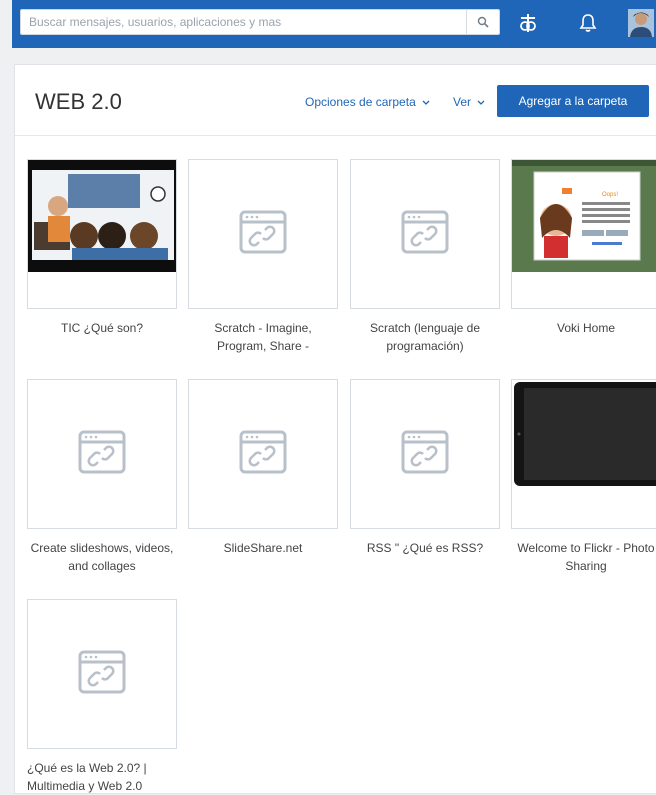  Describe the element at coordinates (583, 557) in the screenshot. I see `item-title: Welcome to Flickr - Photo Sharing` at that location.